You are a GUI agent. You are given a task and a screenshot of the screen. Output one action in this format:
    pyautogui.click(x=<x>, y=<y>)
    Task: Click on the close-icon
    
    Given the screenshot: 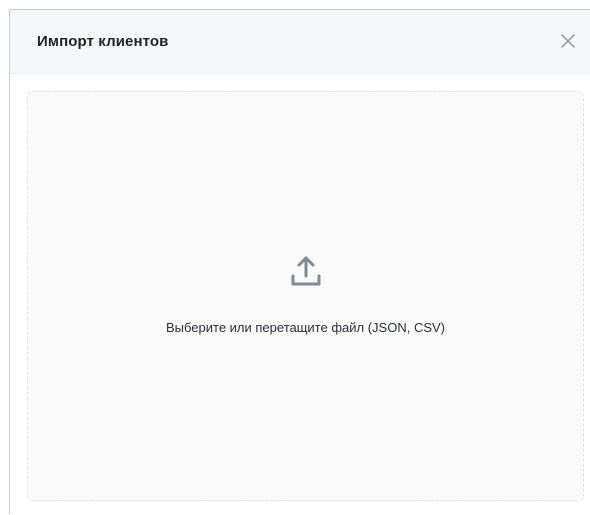 What is the action you would take?
    pyautogui.click(x=568, y=41)
    